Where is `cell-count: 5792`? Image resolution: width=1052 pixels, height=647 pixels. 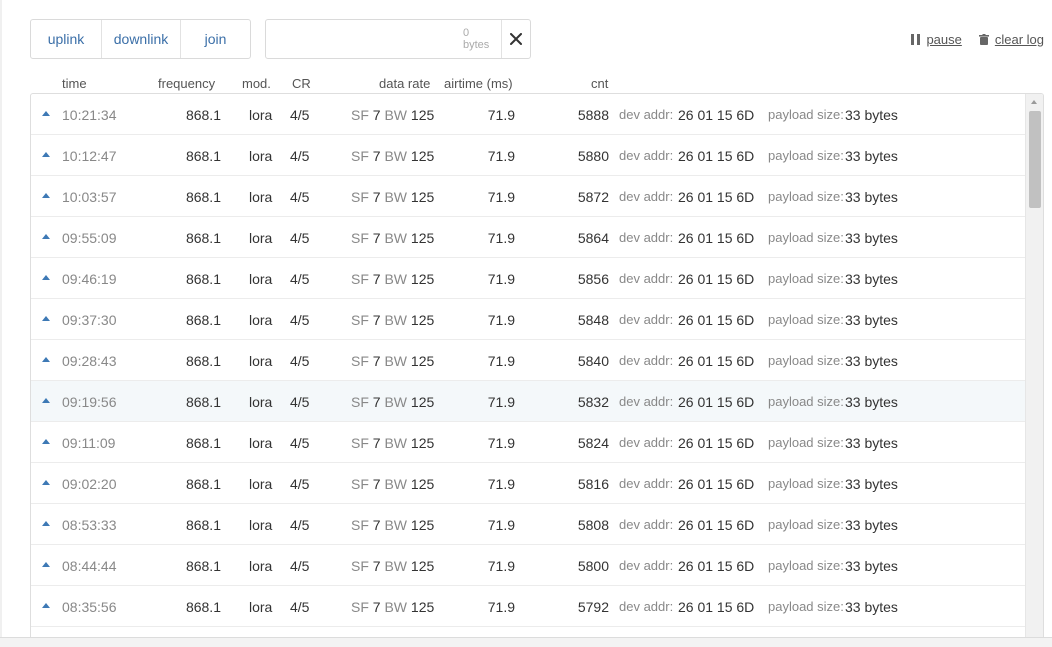
cell-count: 5792 is located at coordinates (593, 607).